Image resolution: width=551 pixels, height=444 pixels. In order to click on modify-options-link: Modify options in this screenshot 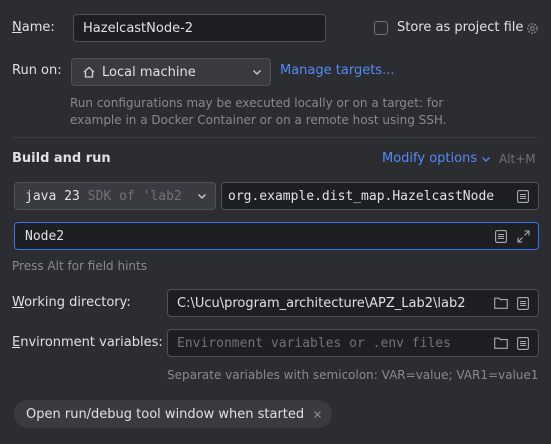, I will do `click(436, 159)`.